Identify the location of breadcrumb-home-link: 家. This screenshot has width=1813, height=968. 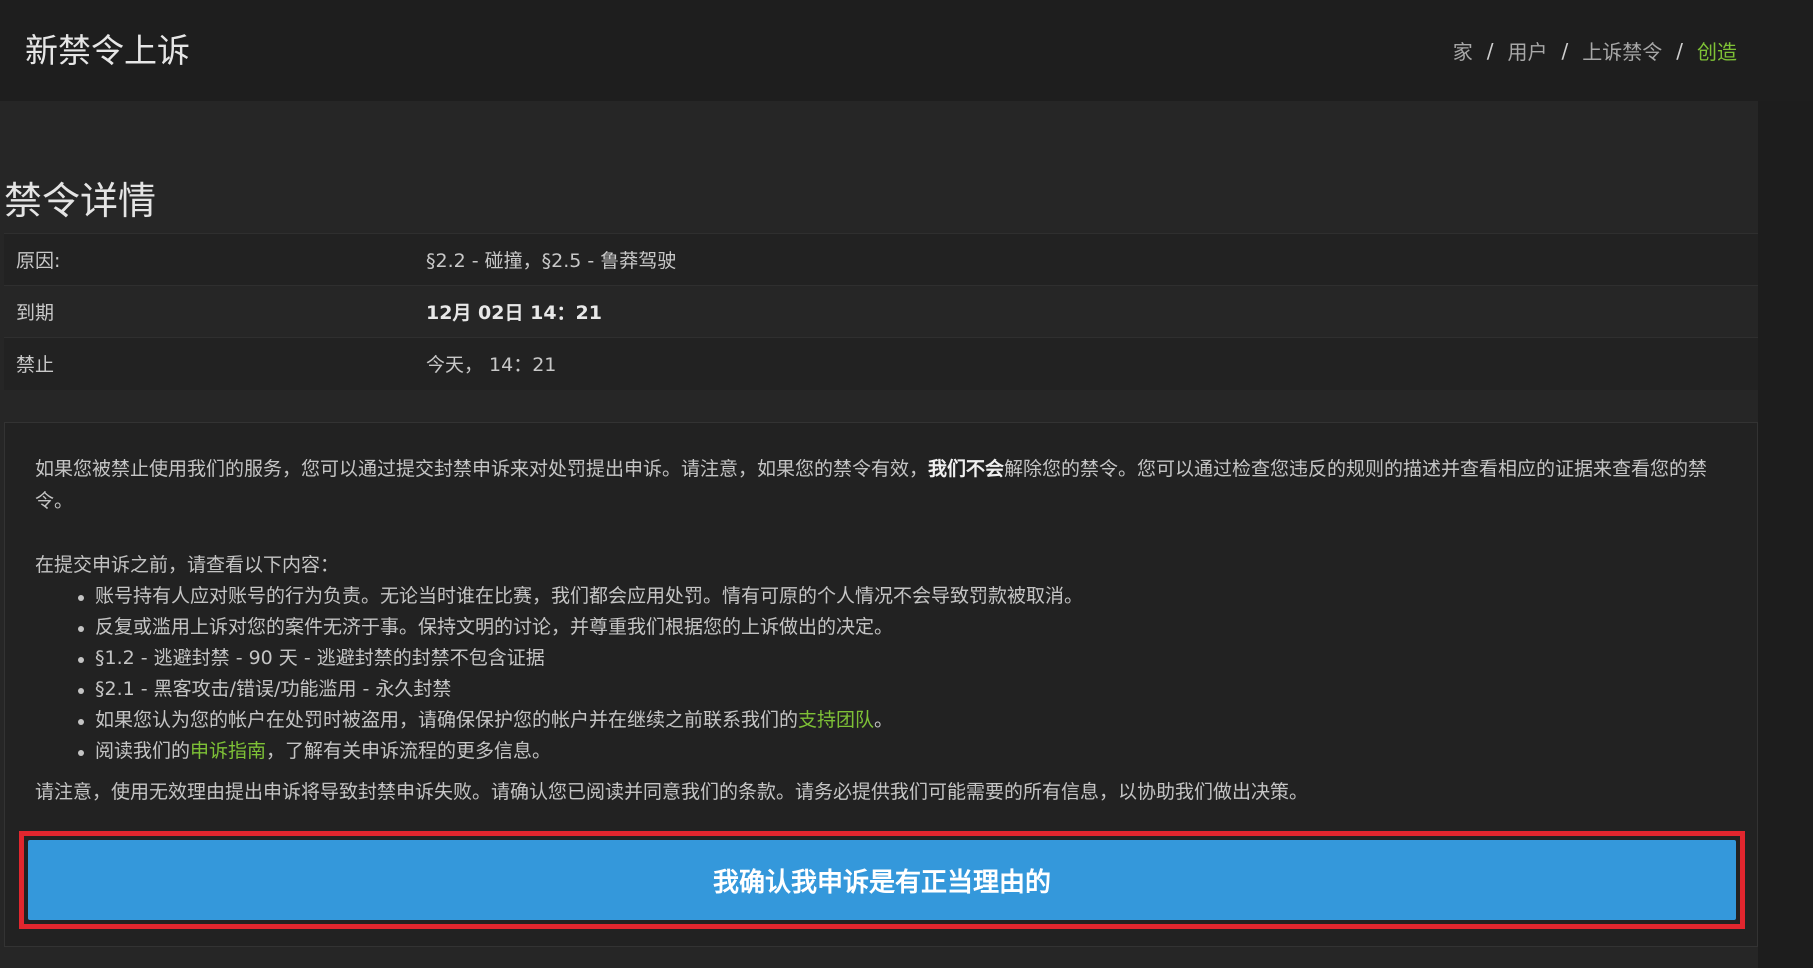
(1463, 50).